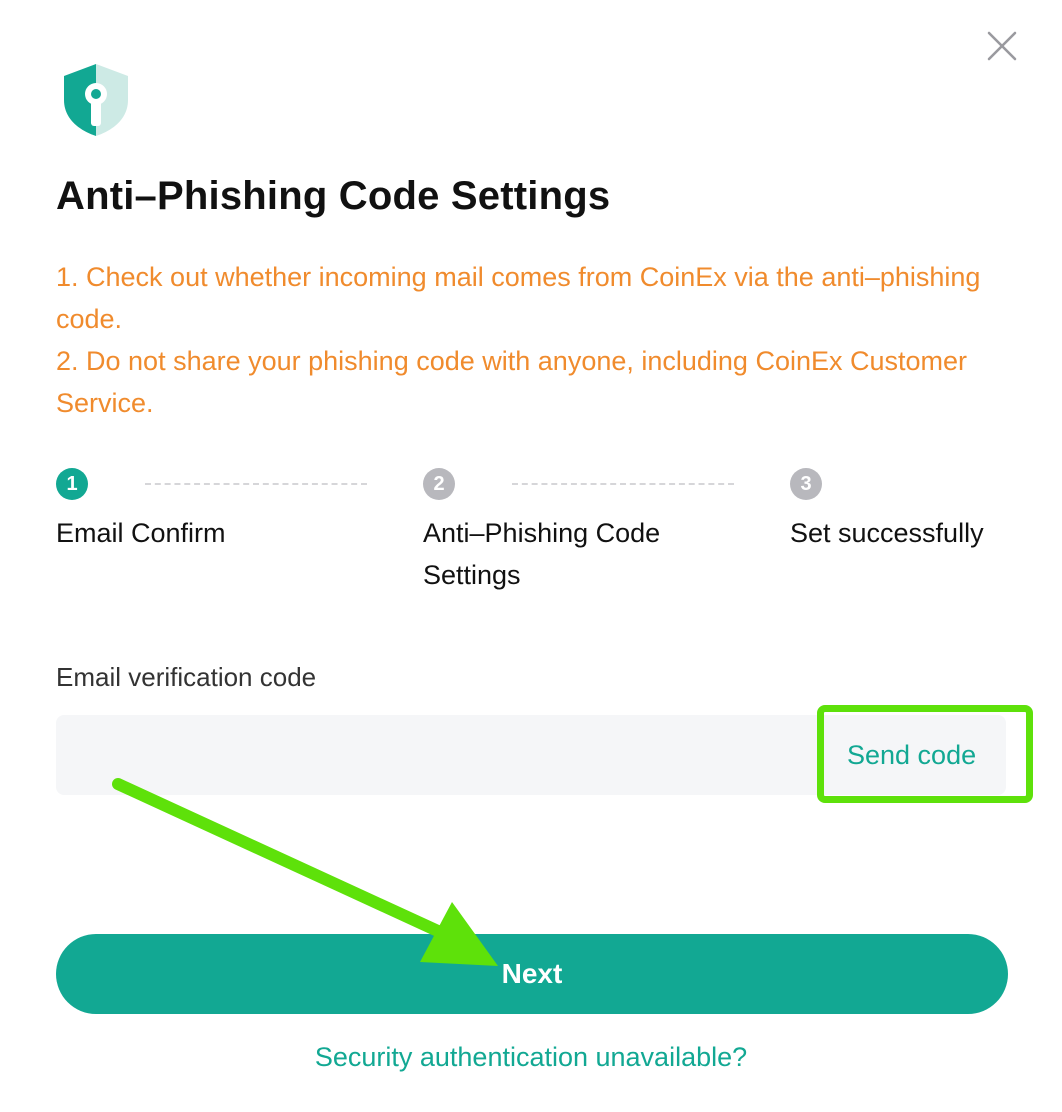 The height and width of the screenshot is (1112, 1062). I want to click on step-3: 3 Set successfully, so click(887, 508).